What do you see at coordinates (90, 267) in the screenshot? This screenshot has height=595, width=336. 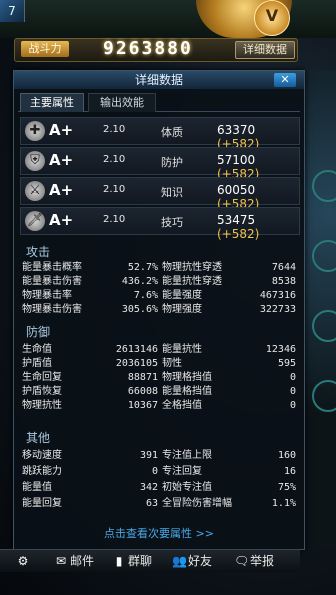 I see `stat-row: 能量暴击概率 52.7%` at bounding box center [90, 267].